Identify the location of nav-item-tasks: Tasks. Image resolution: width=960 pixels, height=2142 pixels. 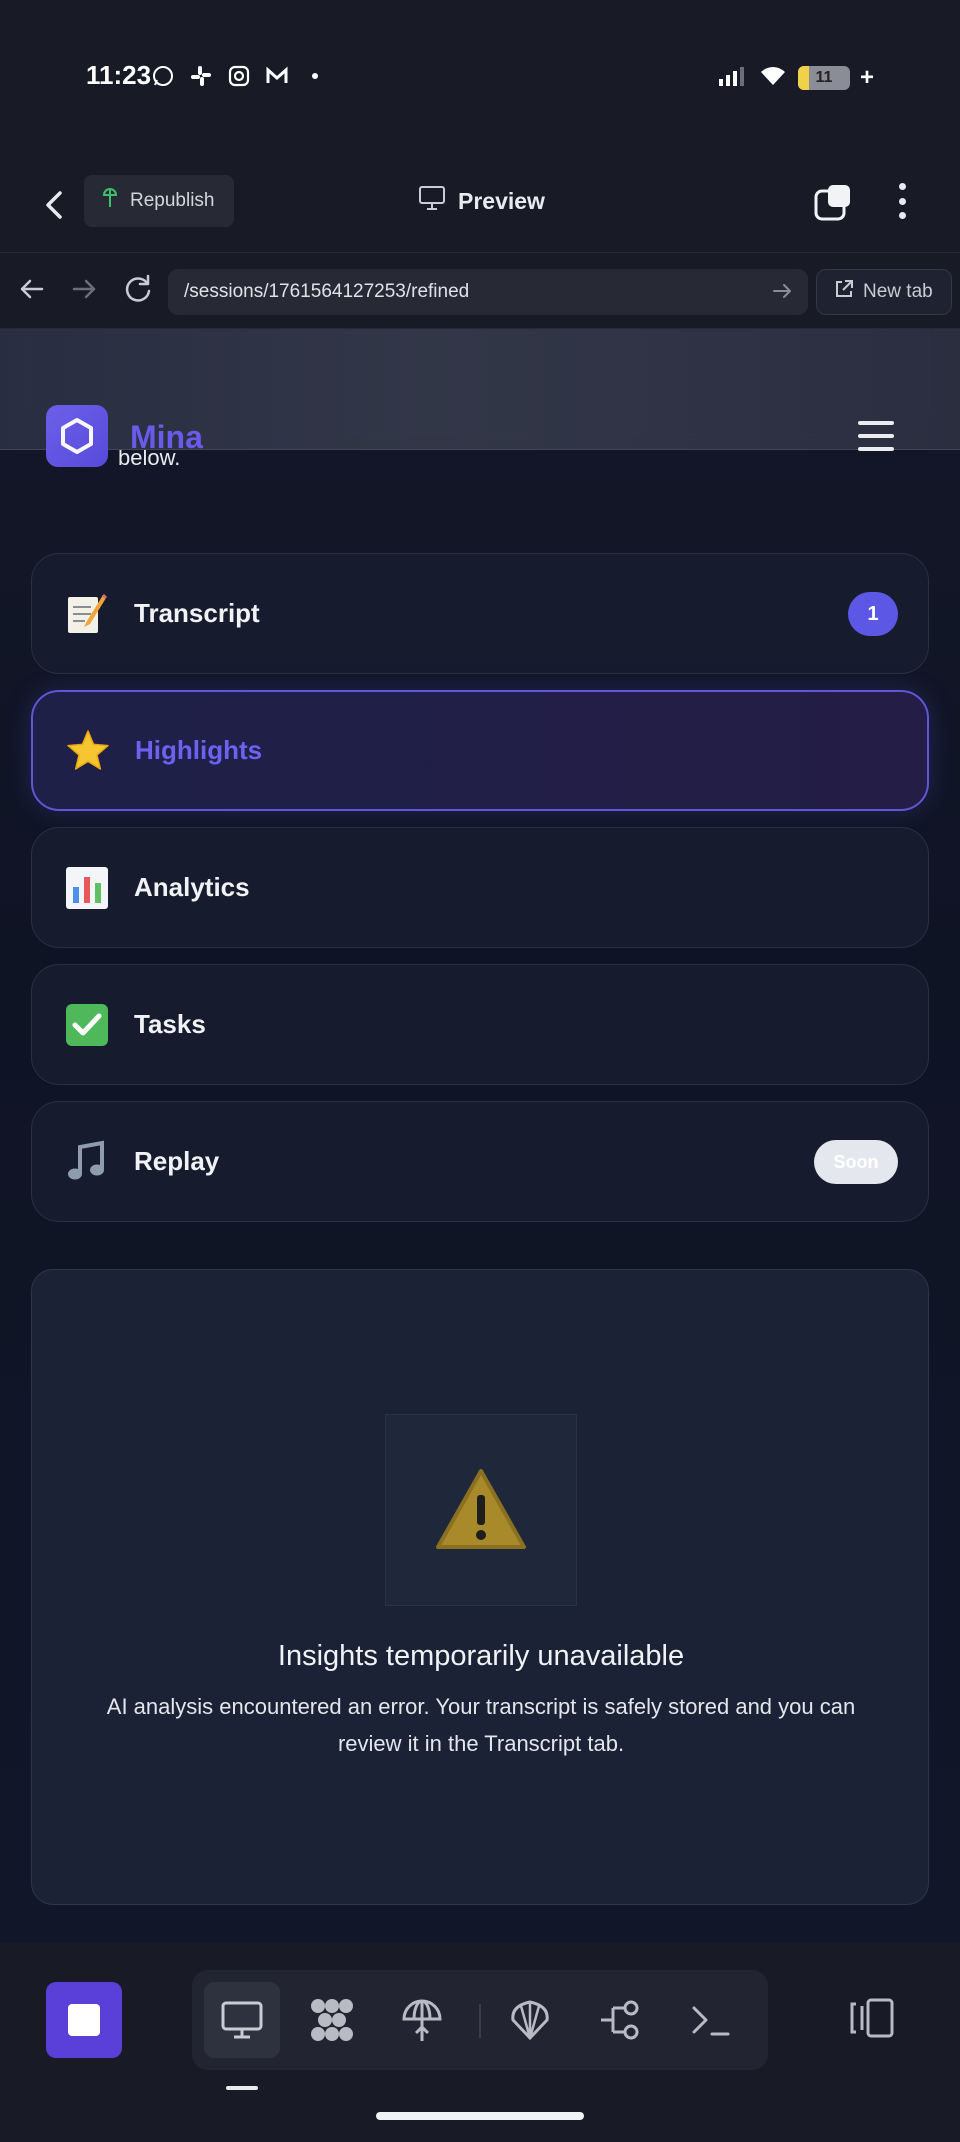
(480, 1024).